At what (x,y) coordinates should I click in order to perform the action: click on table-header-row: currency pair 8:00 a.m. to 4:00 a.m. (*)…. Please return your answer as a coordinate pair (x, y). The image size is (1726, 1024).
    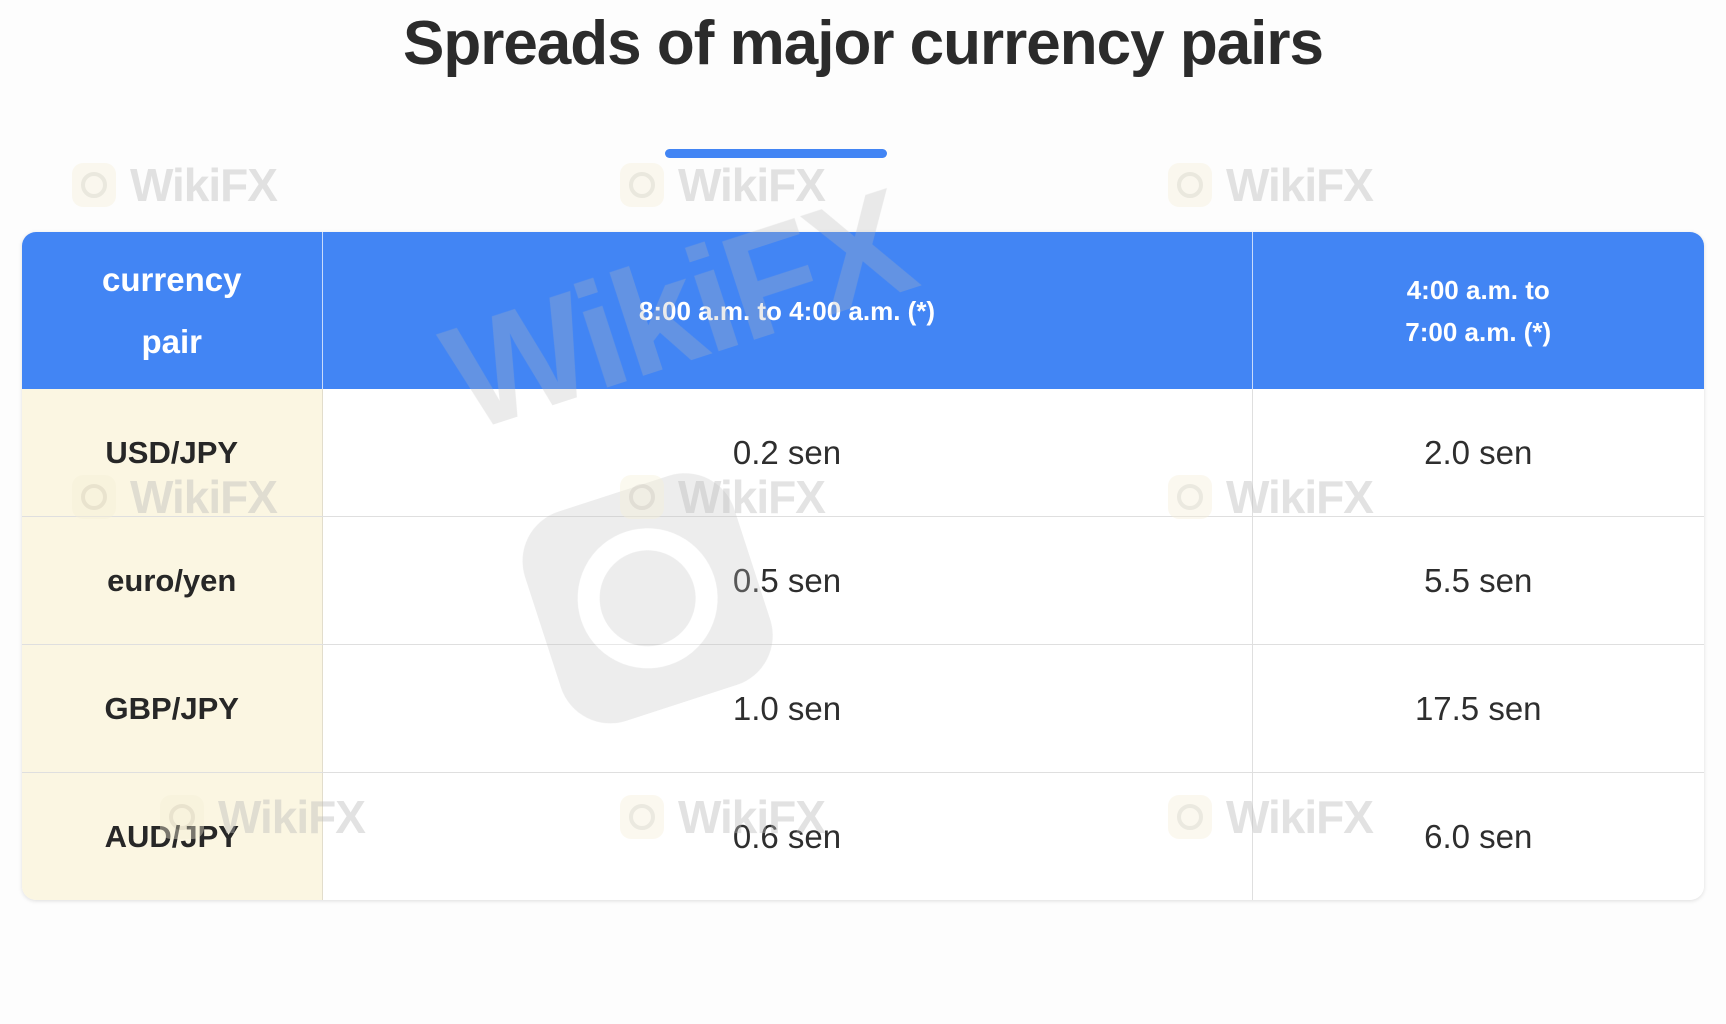
    Looking at the image, I should click on (863, 310).